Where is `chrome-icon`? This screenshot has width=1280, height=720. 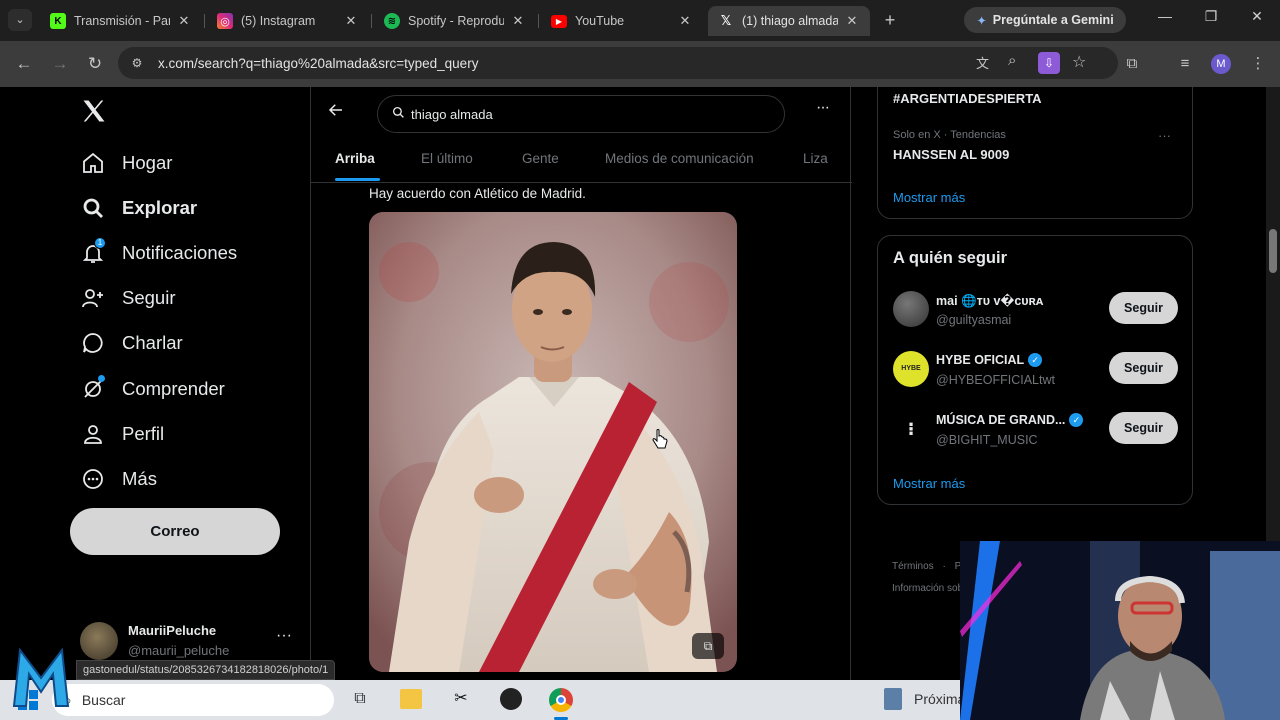 chrome-icon is located at coordinates (561, 700).